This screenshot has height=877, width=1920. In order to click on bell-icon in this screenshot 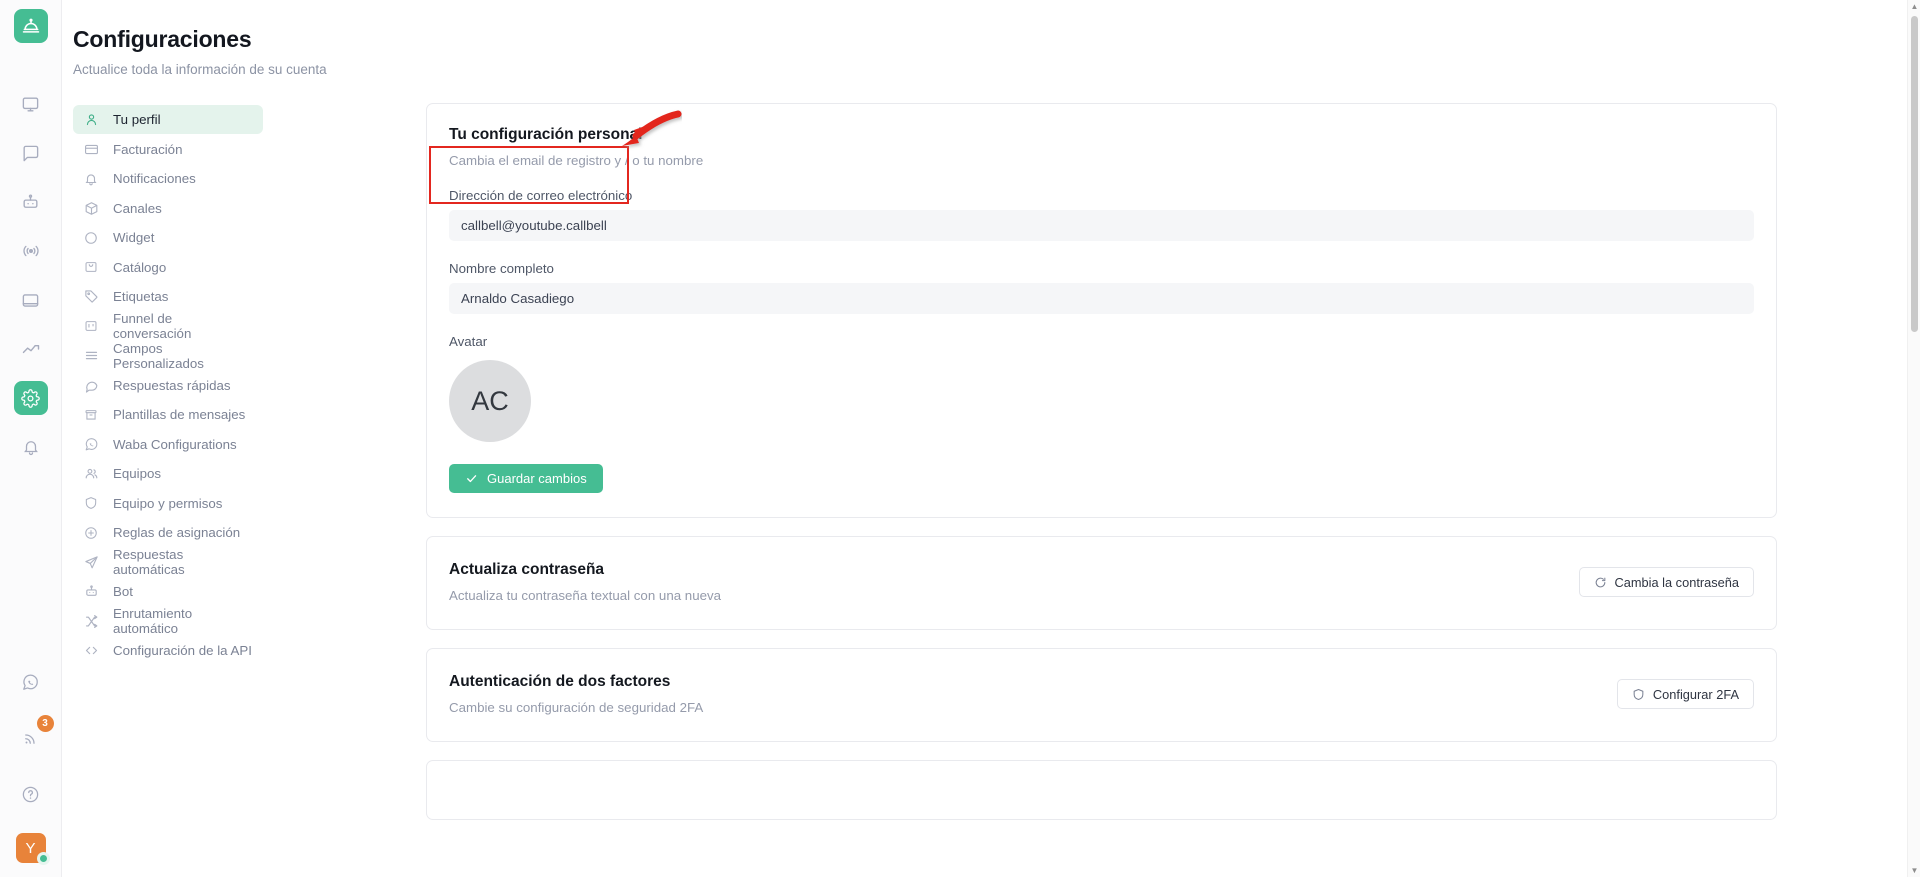, I will do `click(91, 179)`.